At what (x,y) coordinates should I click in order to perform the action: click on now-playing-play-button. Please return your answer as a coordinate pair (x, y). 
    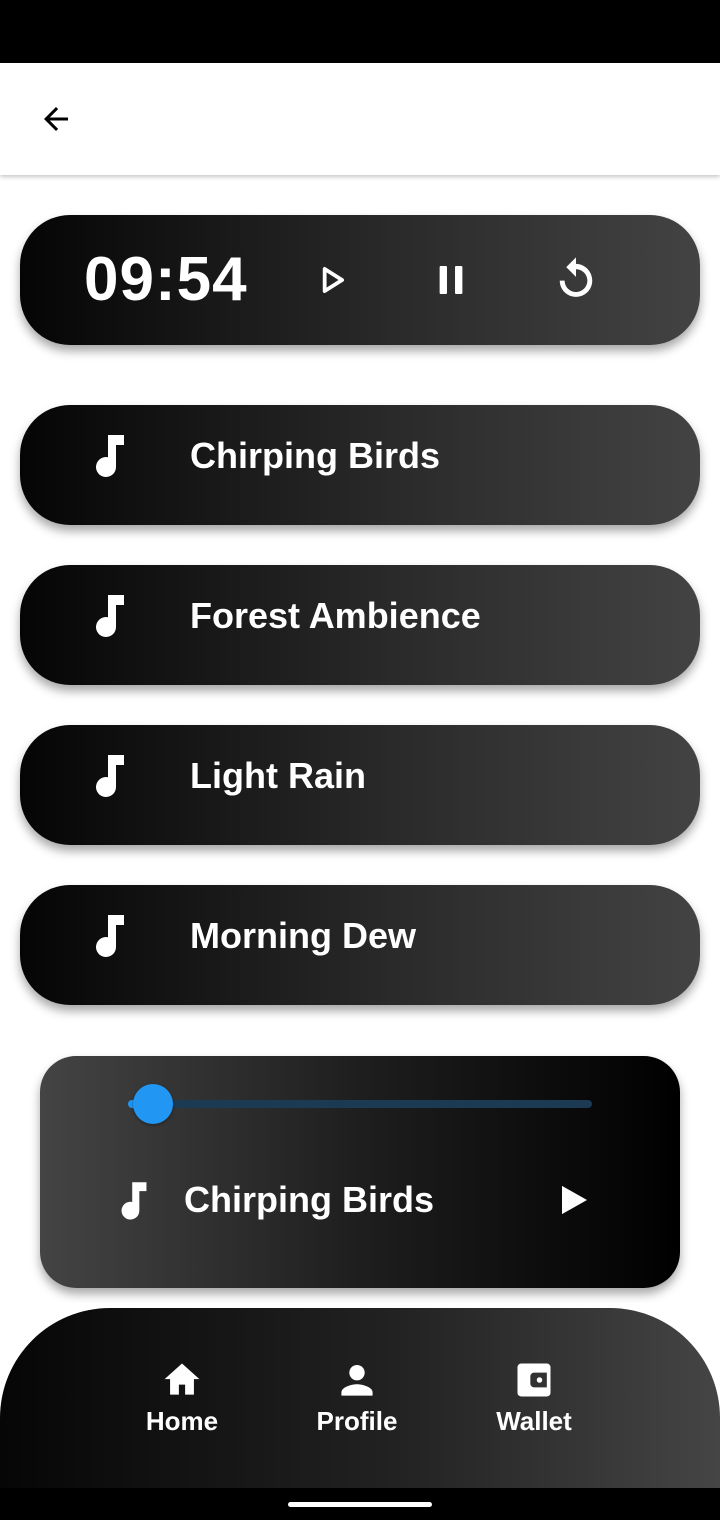
    Looking at the image, I should click on (572, 1200).